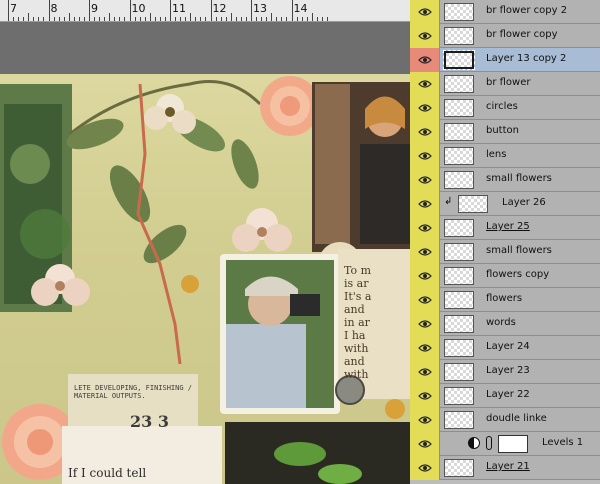  I want to click on layer-name: lens, so click(496, 154).